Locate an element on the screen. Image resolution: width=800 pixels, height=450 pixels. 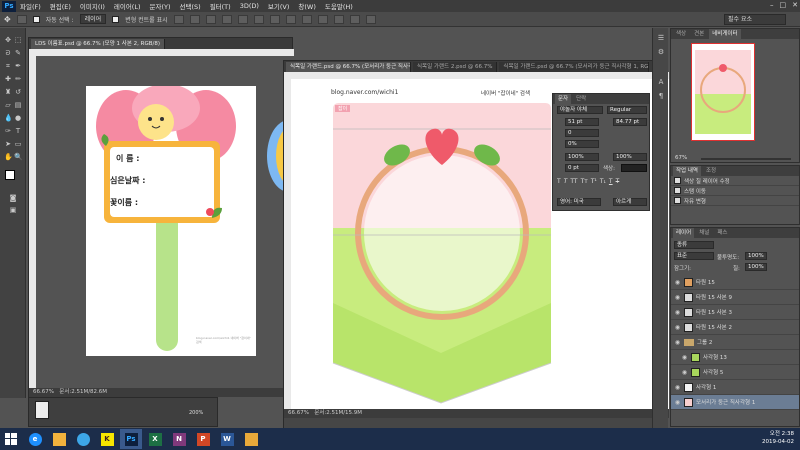
doc1-zoom: 66.67% is located at coordinates (43, 392).